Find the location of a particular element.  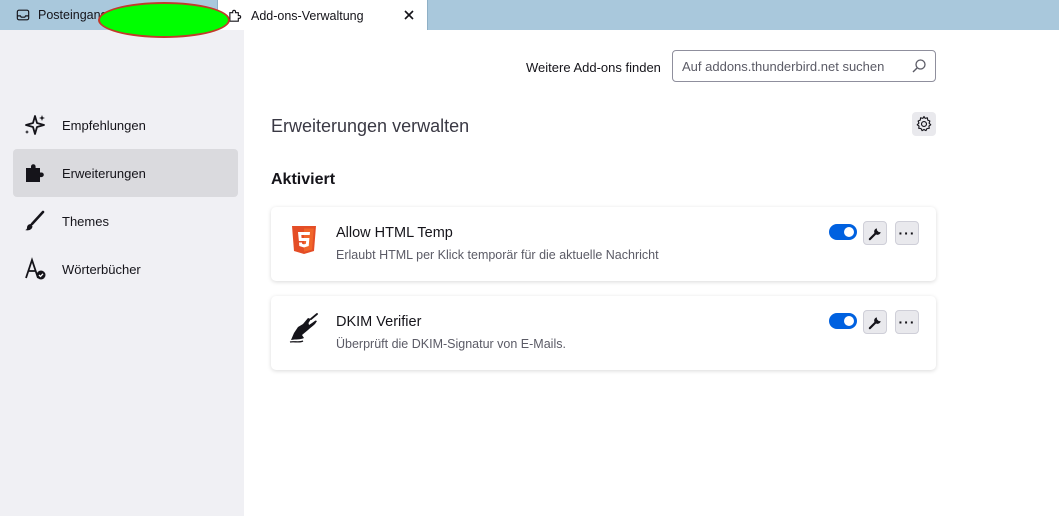

redaction-mark is located at coordinates (164, 20).